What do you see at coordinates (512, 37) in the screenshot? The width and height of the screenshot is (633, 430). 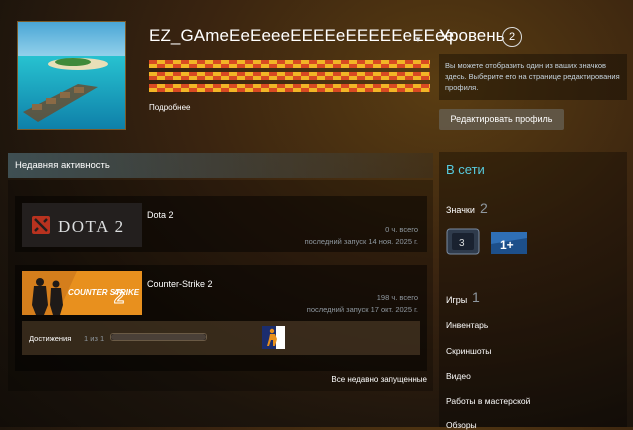 I see `level-badge: 2` at bounding box center [512, 37].